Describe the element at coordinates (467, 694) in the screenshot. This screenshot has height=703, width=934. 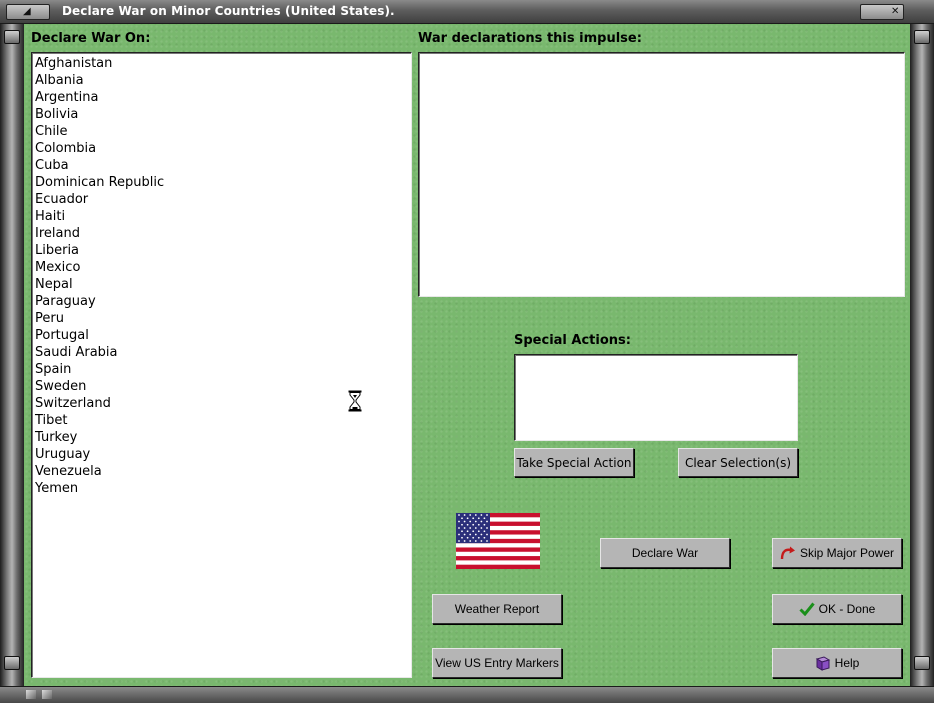
I see `bottom-frame` at that location.